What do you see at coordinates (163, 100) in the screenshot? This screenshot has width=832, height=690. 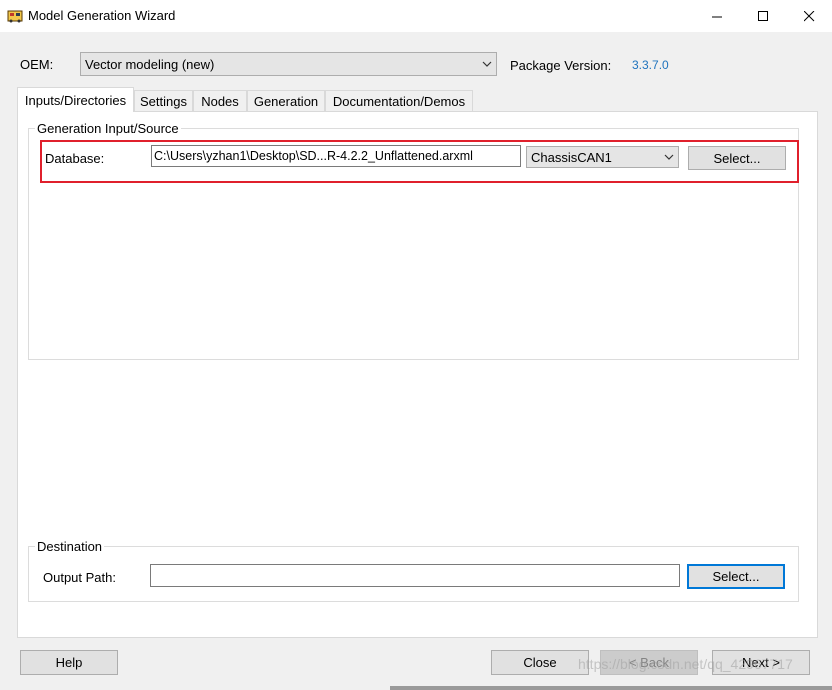 I see `tab-settings: Settings` at bounding box center [163, 100].